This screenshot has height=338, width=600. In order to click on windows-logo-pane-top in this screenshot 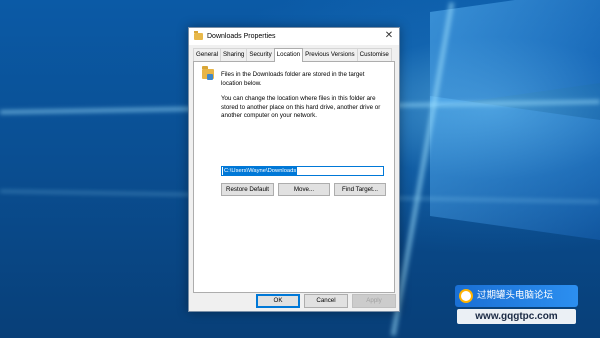, I will do `click(515, 53)`.